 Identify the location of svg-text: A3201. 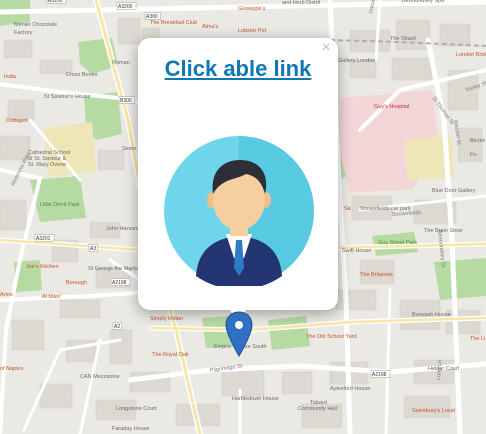
(43, 239).